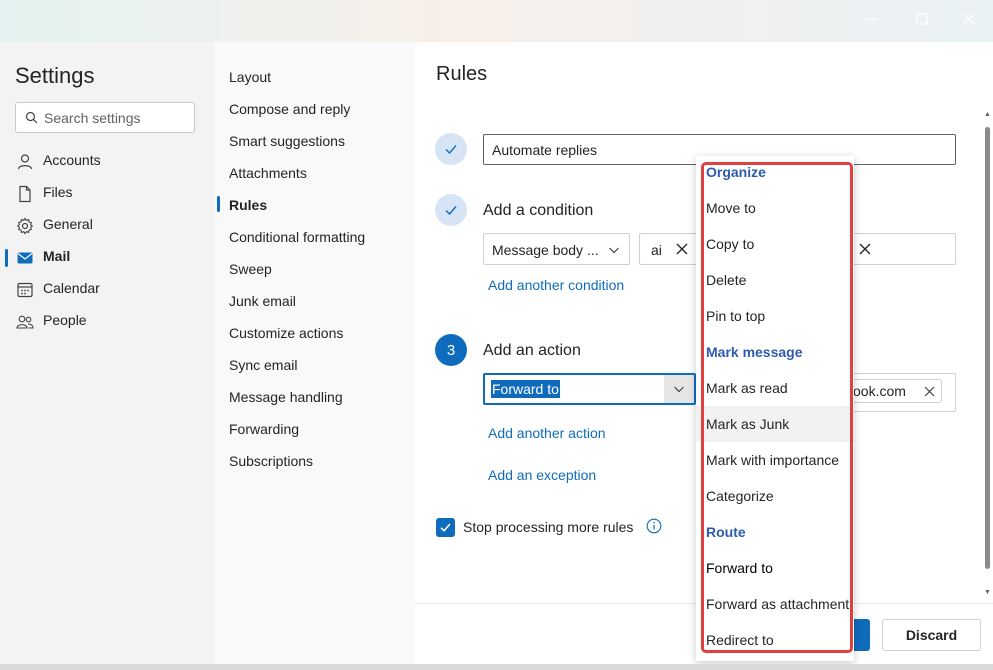 This screenshot has width=993, height=670. Describe the element at coordinates (929, 391) in the screenshot. I see `remove-recipient-icon` at that location.